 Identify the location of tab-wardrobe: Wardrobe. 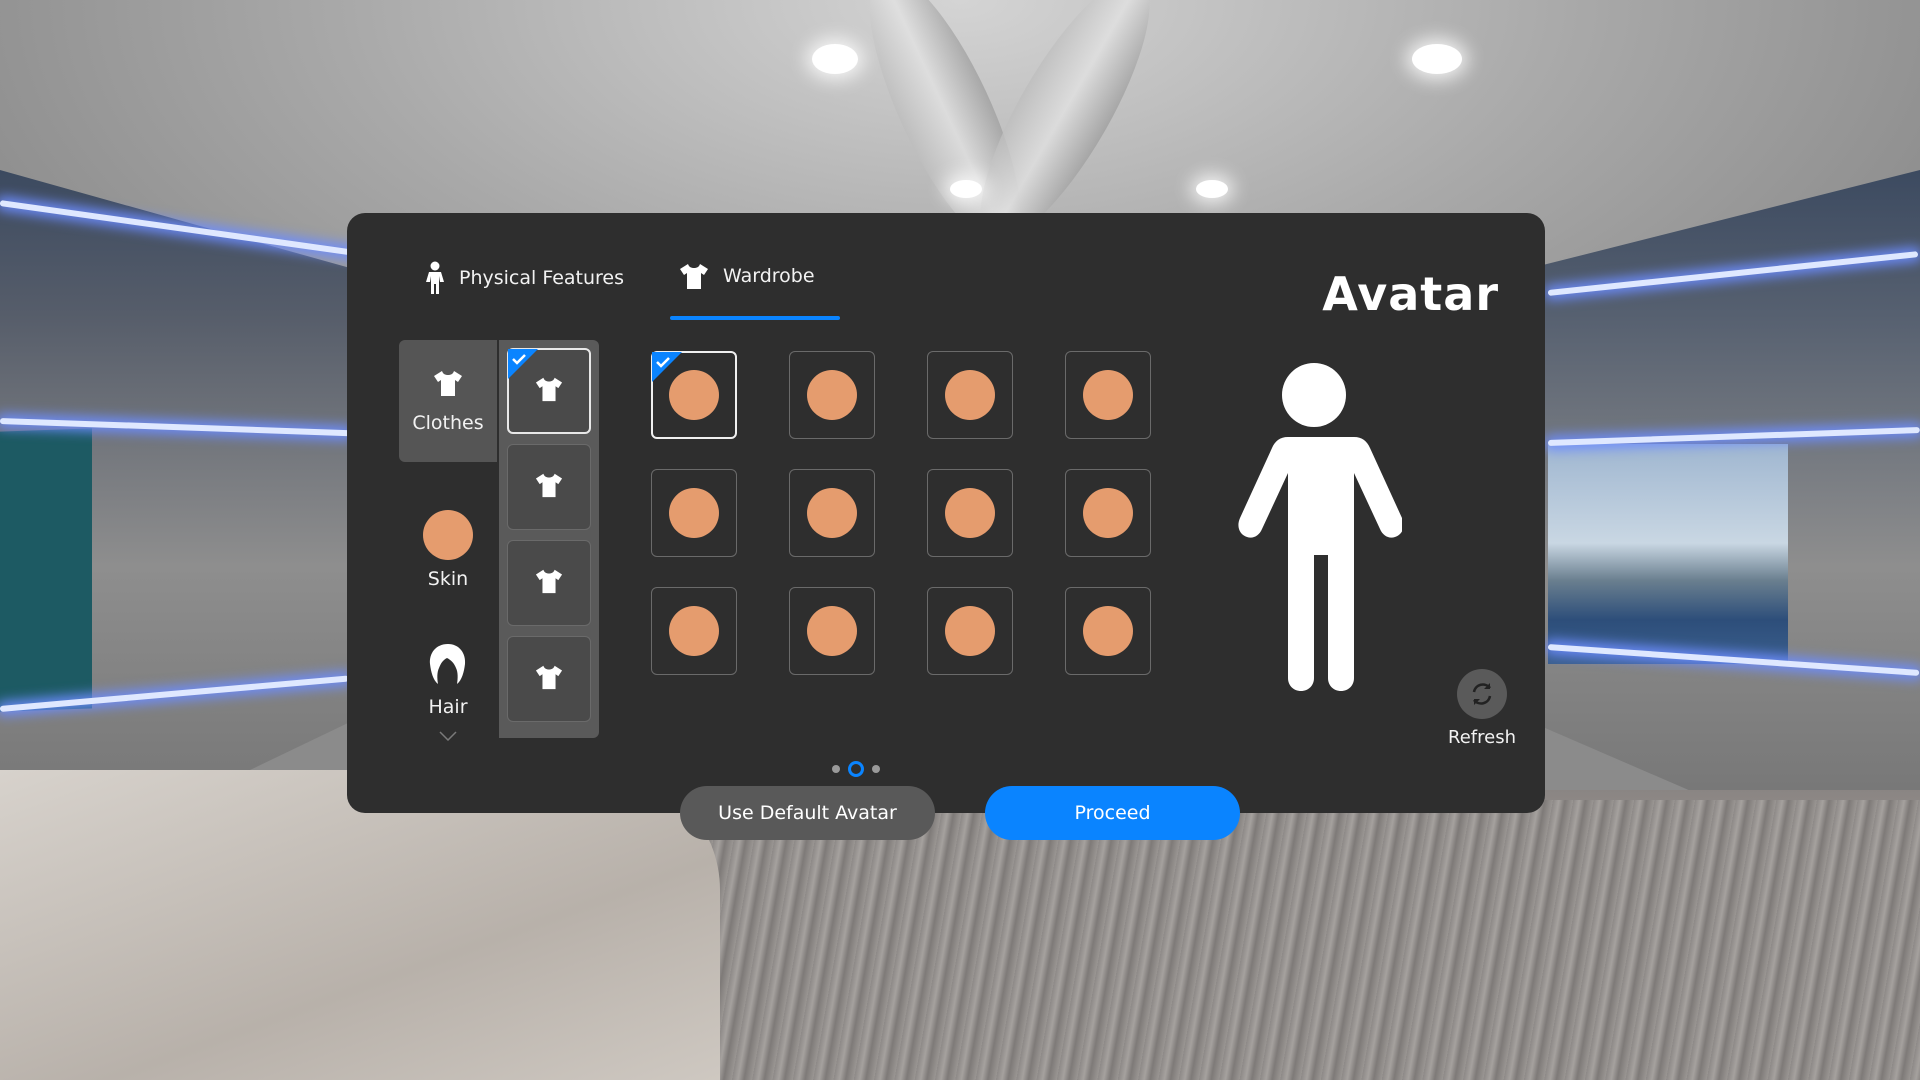
(747, 276).